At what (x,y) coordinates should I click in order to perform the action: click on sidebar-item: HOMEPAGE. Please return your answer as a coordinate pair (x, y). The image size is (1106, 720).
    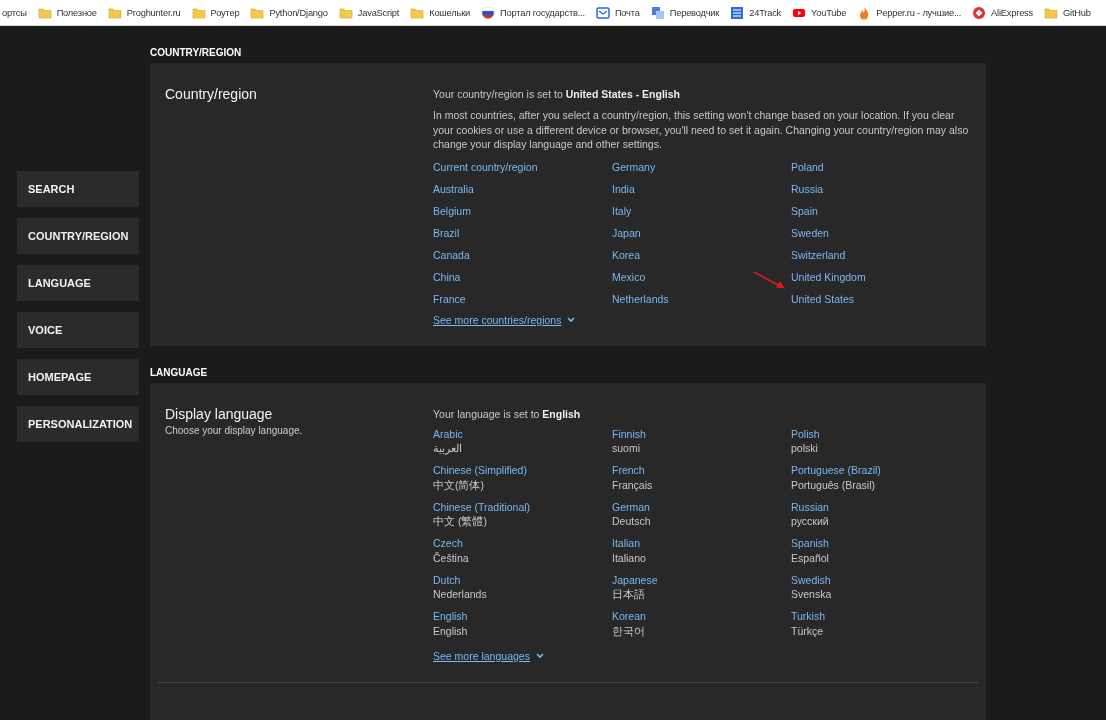
    Looking at the image, I should click on (78, 377).